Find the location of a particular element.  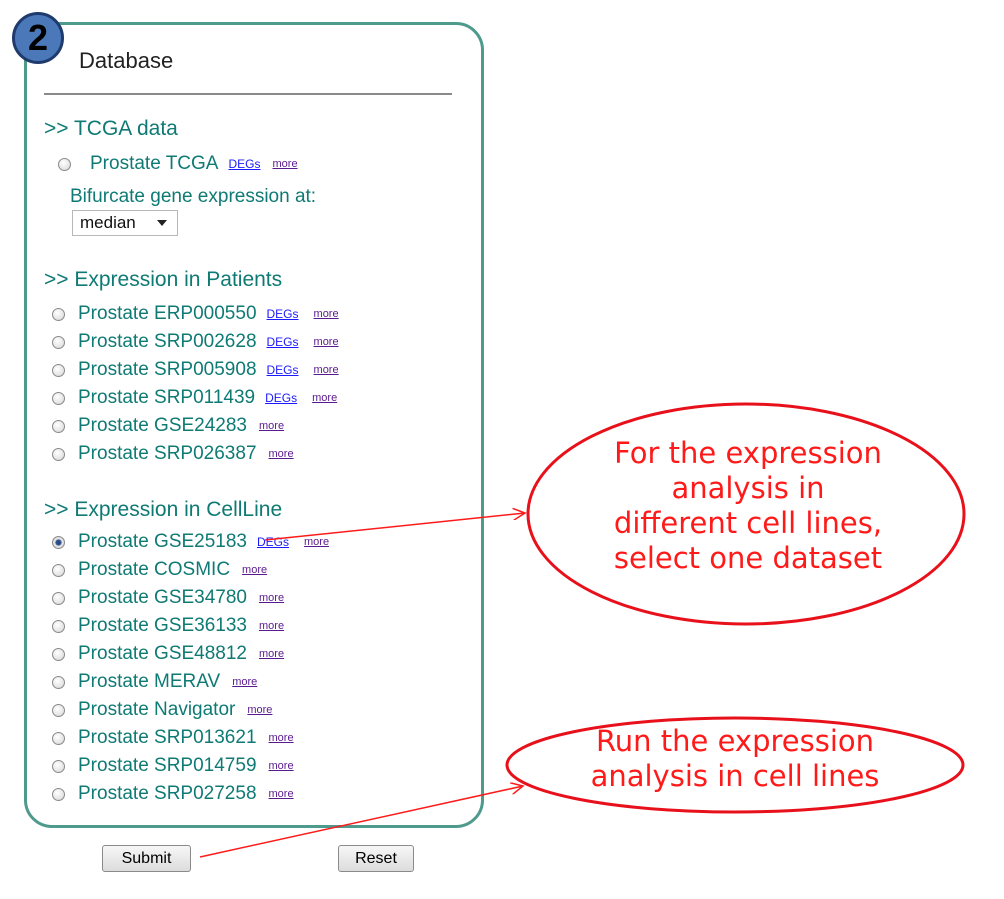

callout-line: analysis in is located at coordinates (748, 488).